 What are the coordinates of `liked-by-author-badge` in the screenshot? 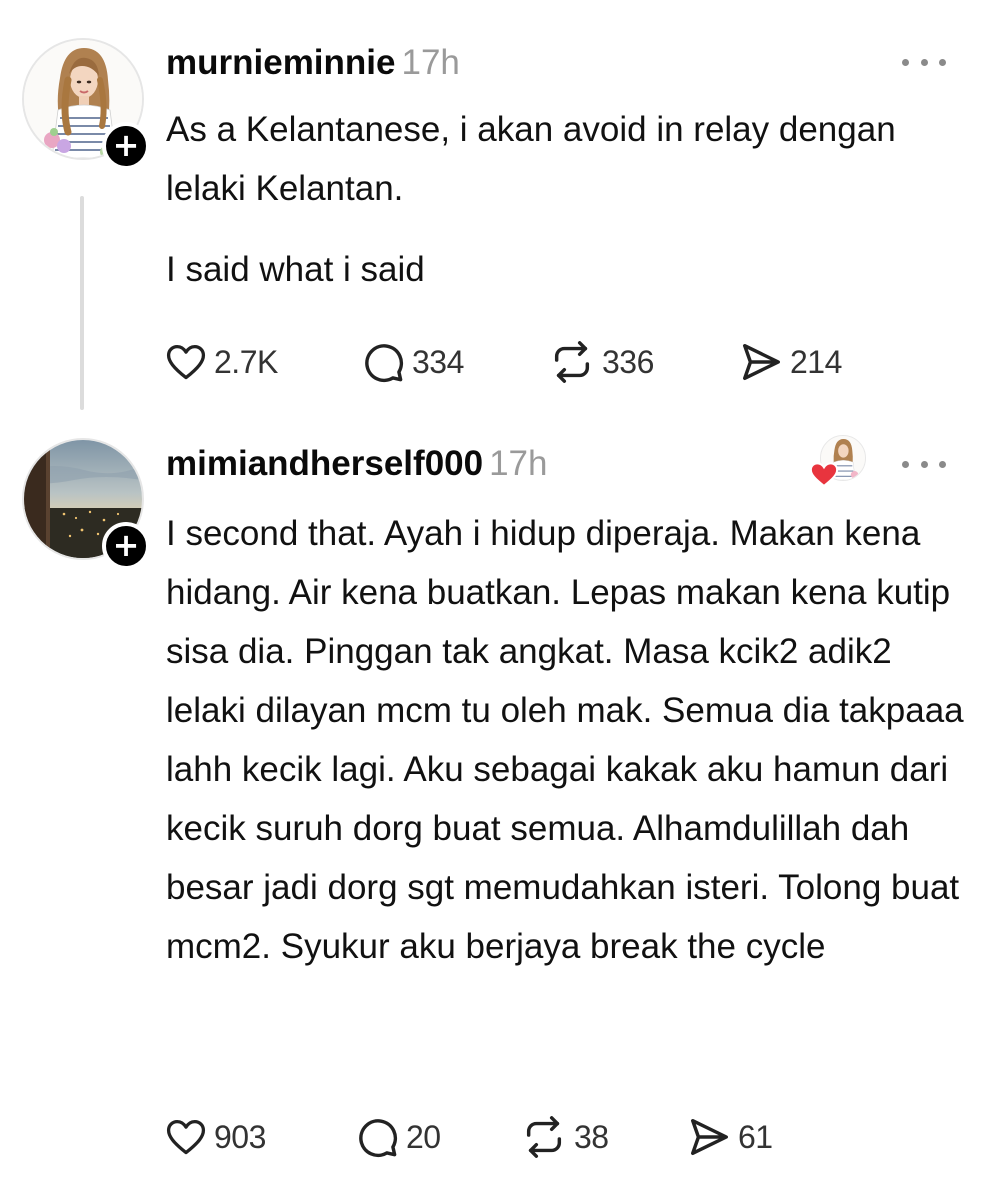 It's located at (837, 464).